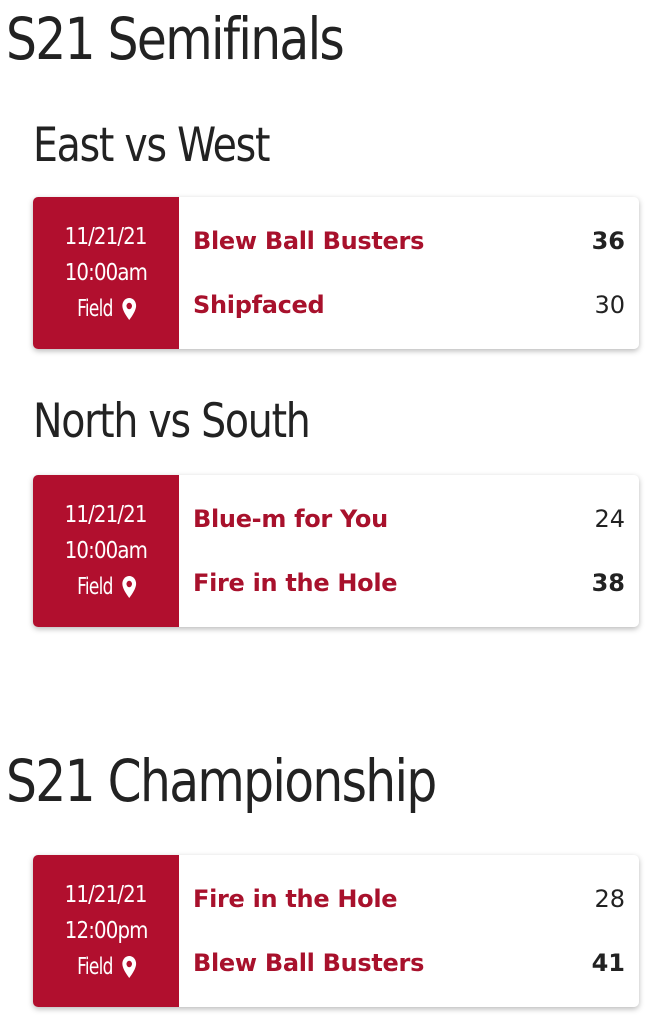 The width and height of the screenshot is (655, 1024). Describe the element at coordinates (172, 421) in the screenshot. I see `game-heading-north-vs-south: North vs South` at that location.